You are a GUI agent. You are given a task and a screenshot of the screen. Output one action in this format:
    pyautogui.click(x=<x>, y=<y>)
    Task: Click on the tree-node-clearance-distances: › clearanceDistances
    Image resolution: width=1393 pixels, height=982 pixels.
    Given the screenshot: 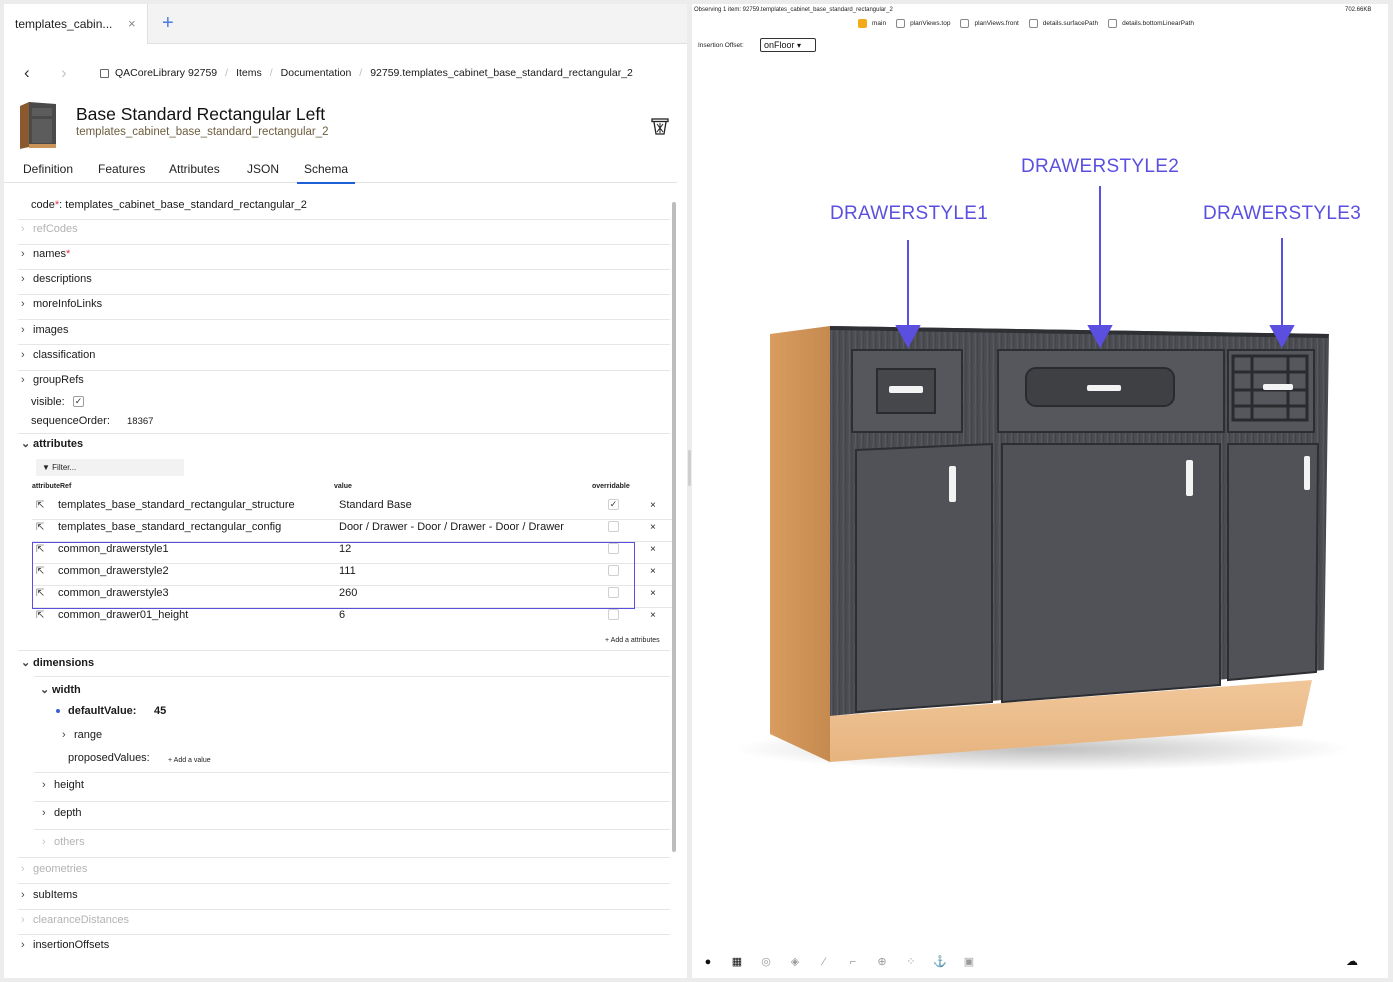 What is the action you would take?
    pyautogui.click(x=75, y=920)
    